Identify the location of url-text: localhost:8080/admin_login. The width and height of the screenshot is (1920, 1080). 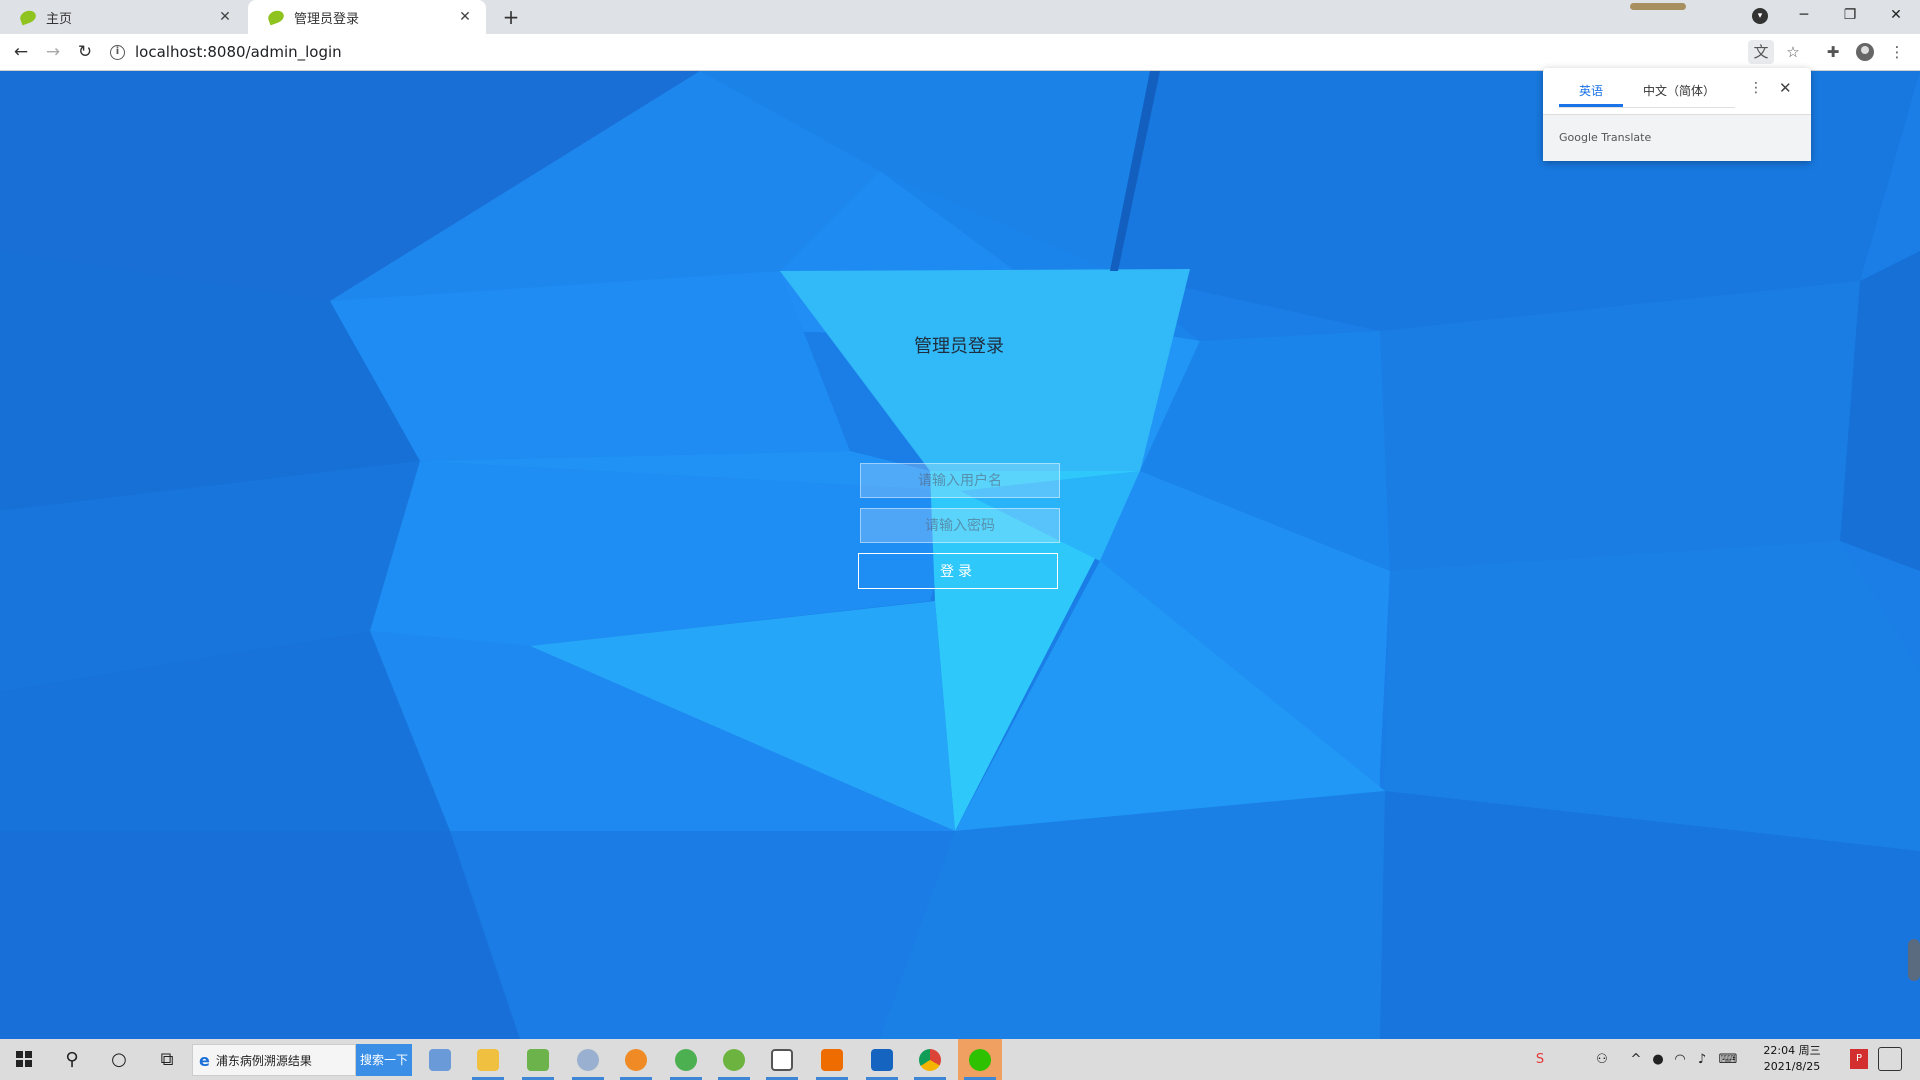
(238, 52).